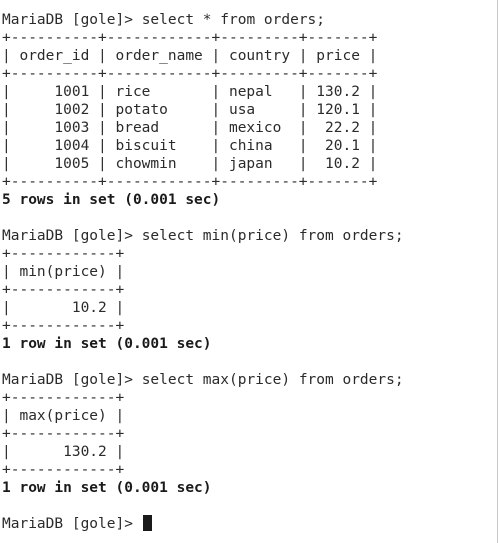  Describe the element at coordinates (272, 380) in the screenshot. I see `command-text: select max(price) from orders;` at that location.